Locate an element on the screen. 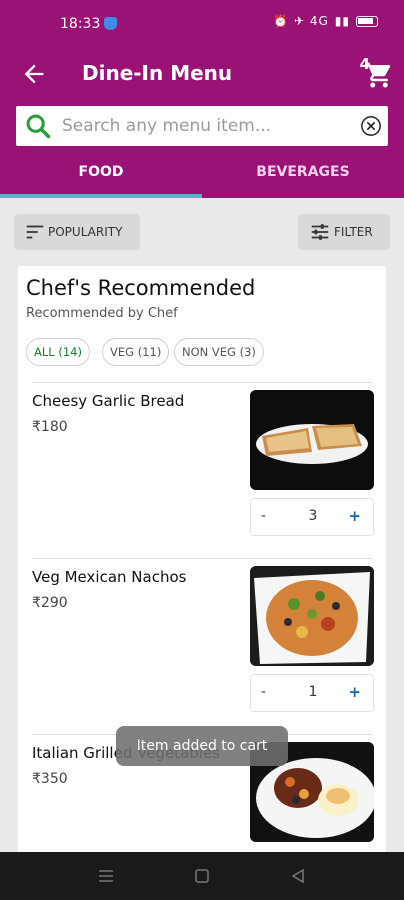 The image size is (404, 900). status-indicators-text: ⏰ ✈ 4G is located at coordinates (301, 21).